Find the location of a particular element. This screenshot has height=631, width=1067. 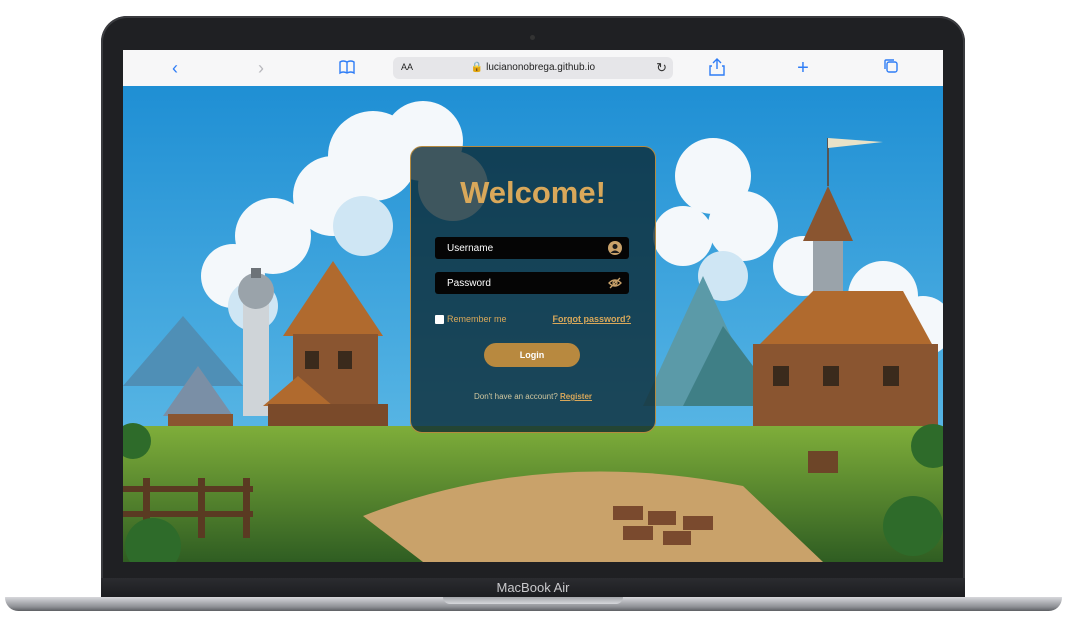

remember-me: Remember me is located at coordinates (471, 319).